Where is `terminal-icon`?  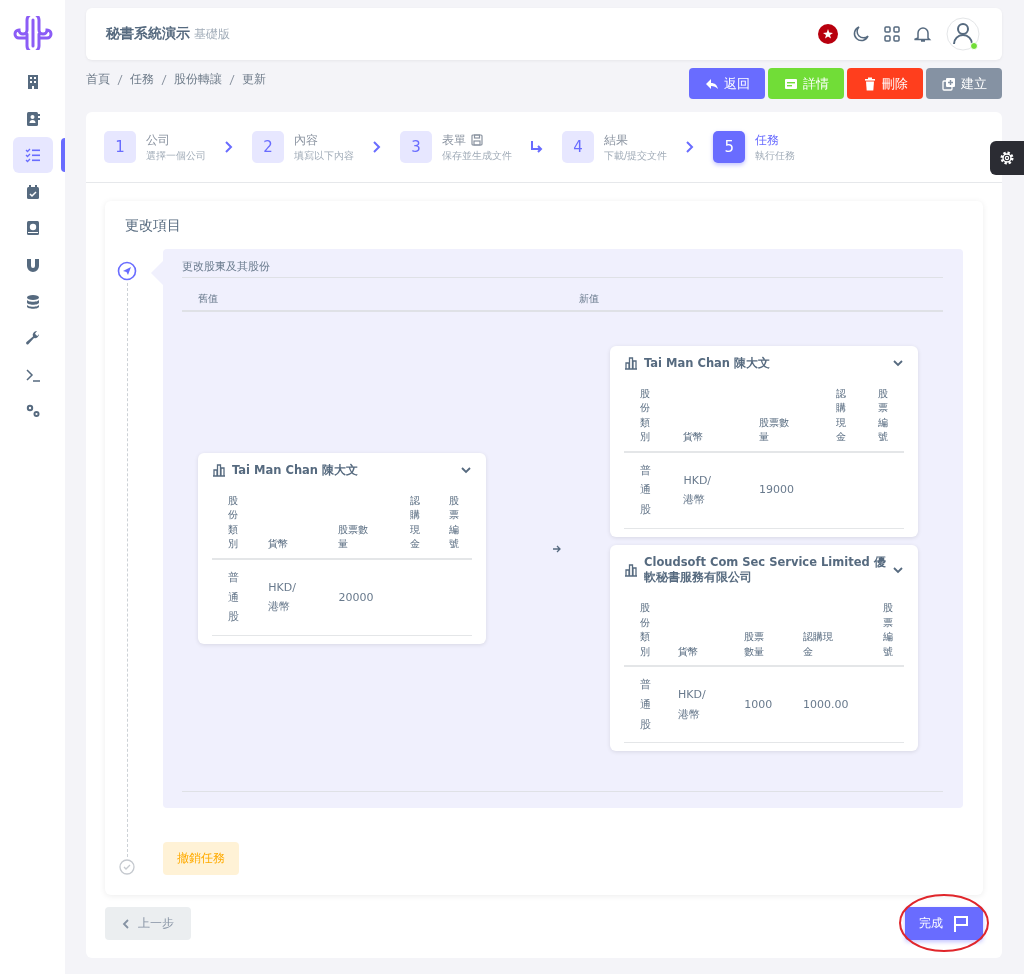 terminal-icon is located at coordinates (32, 374).